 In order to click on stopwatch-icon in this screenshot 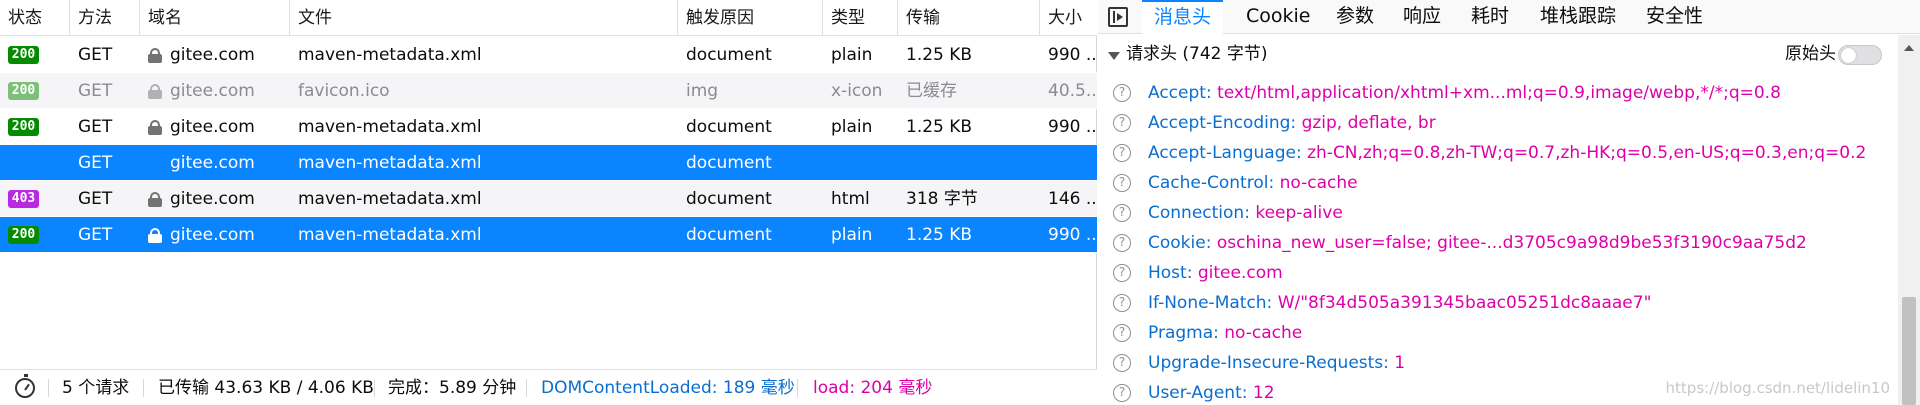, I will do `click(25, 386)`.